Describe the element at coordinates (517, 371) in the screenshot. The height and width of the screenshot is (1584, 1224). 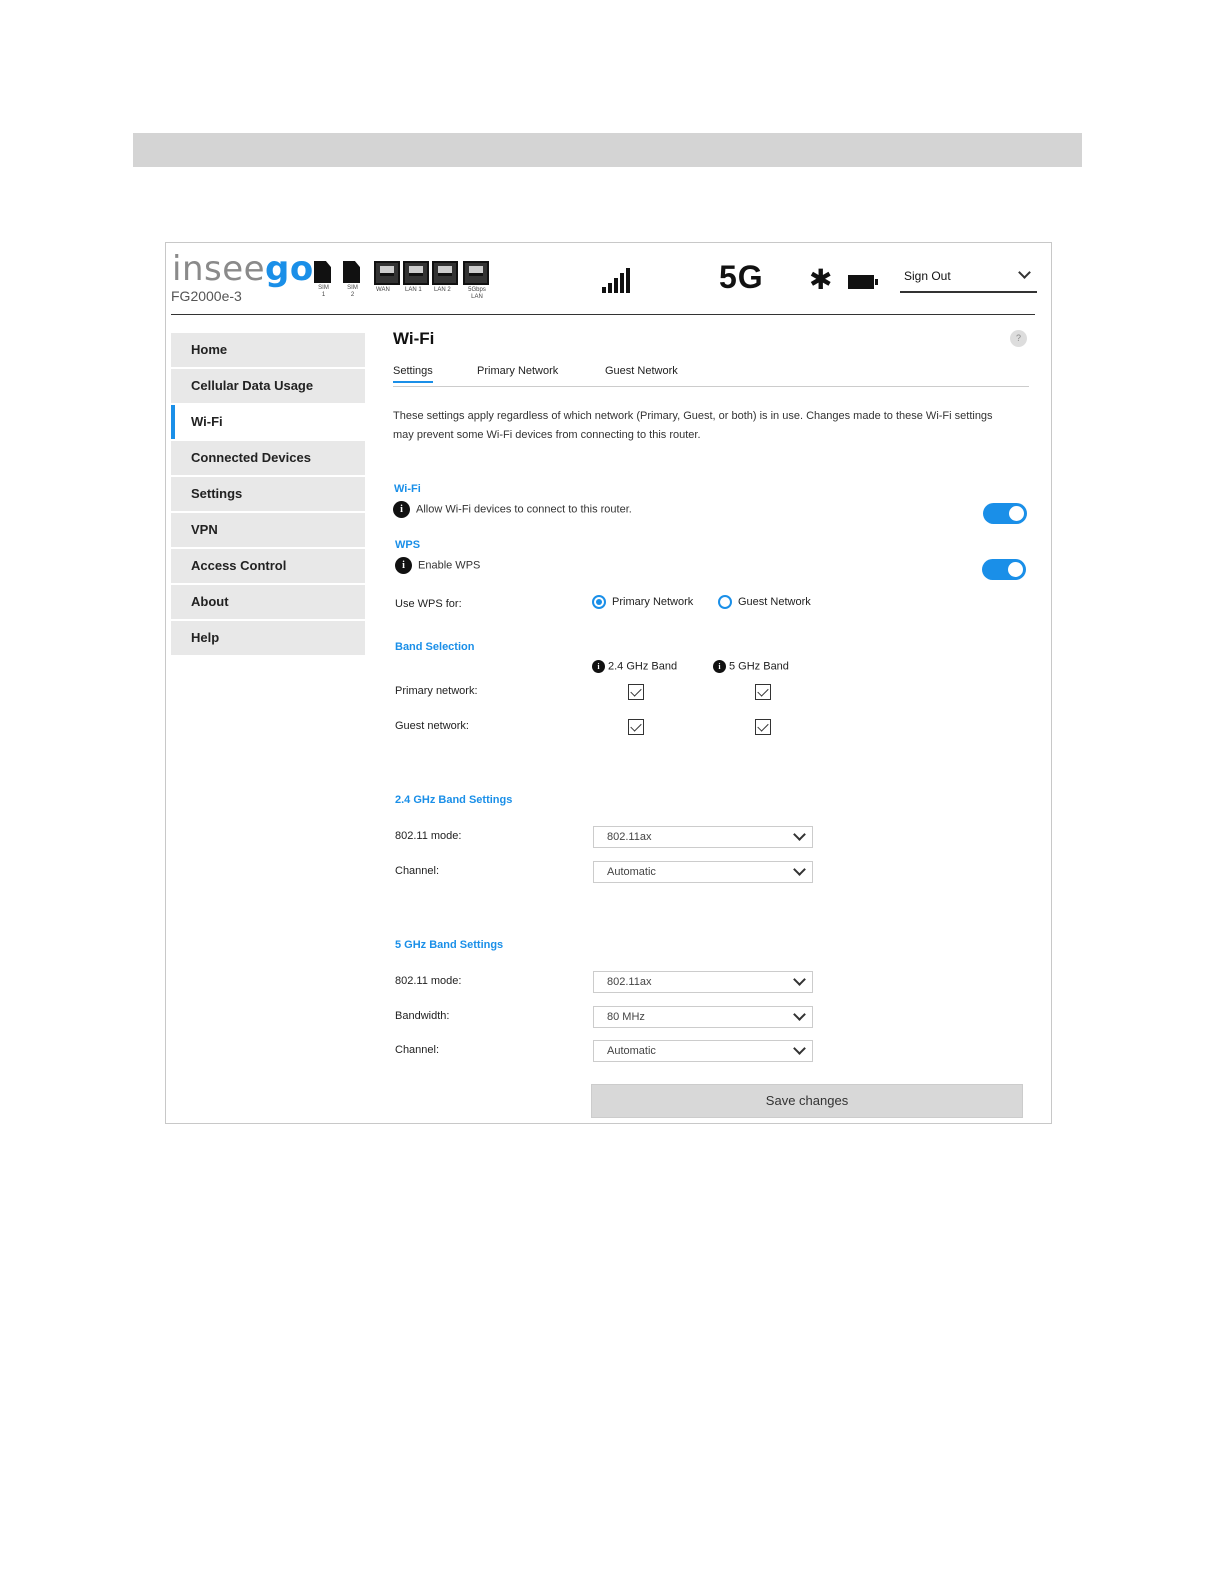
I see `tab-primary-network: Primary Network` at that location.